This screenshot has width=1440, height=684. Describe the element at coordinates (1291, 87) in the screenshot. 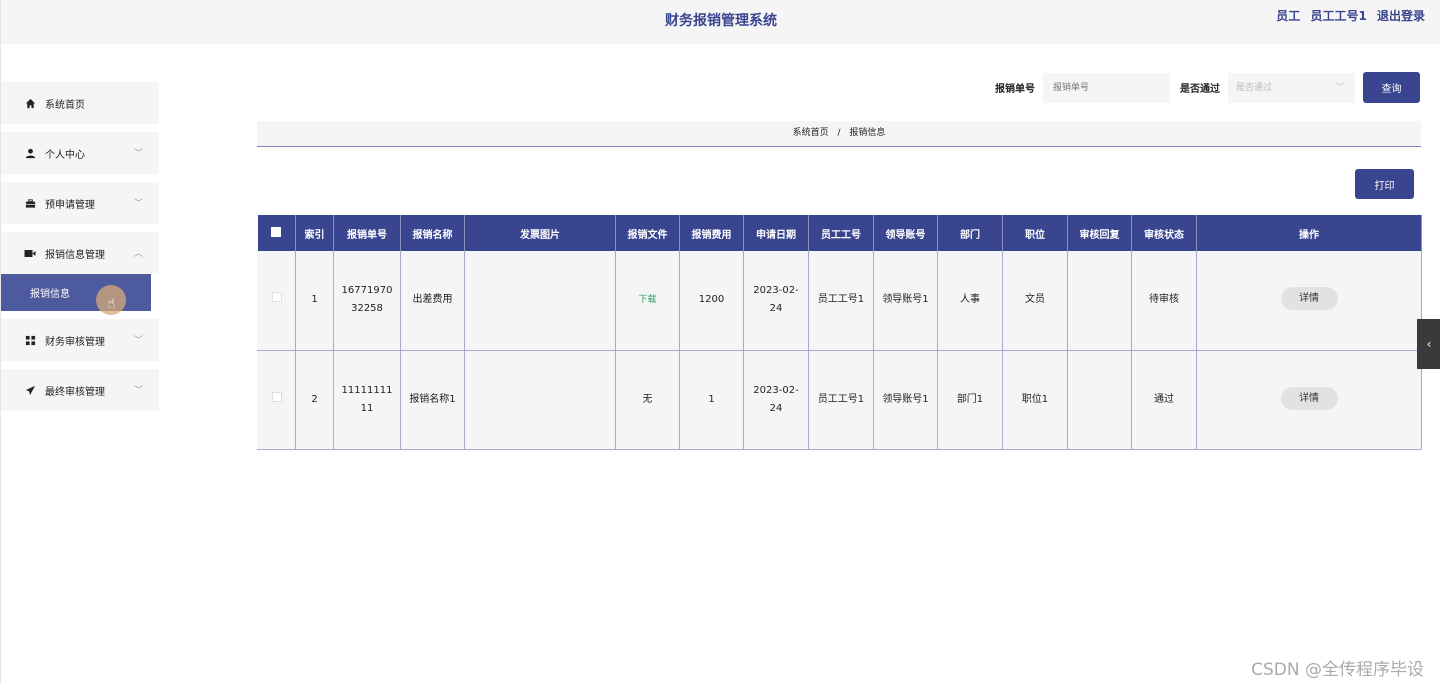

I see `passed-select: 是否通过 ﹀` at that location.